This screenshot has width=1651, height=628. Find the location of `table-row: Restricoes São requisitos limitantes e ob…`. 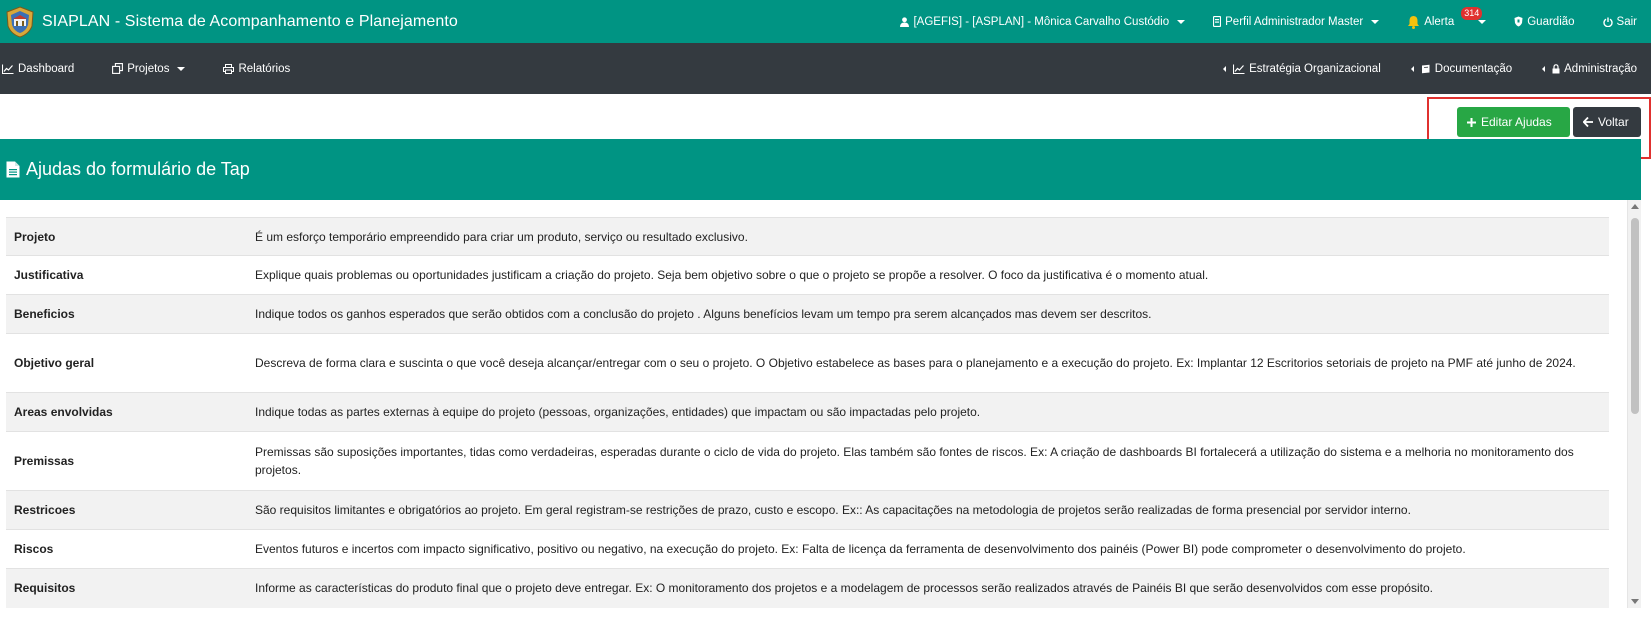

table-row: Restricoes São requisitos limitantes e ob… is located at coordinates (807, 510).